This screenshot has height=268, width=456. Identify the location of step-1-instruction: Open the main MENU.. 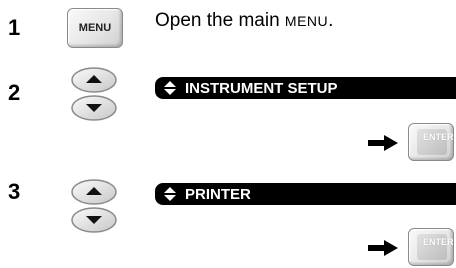
(244, 21).